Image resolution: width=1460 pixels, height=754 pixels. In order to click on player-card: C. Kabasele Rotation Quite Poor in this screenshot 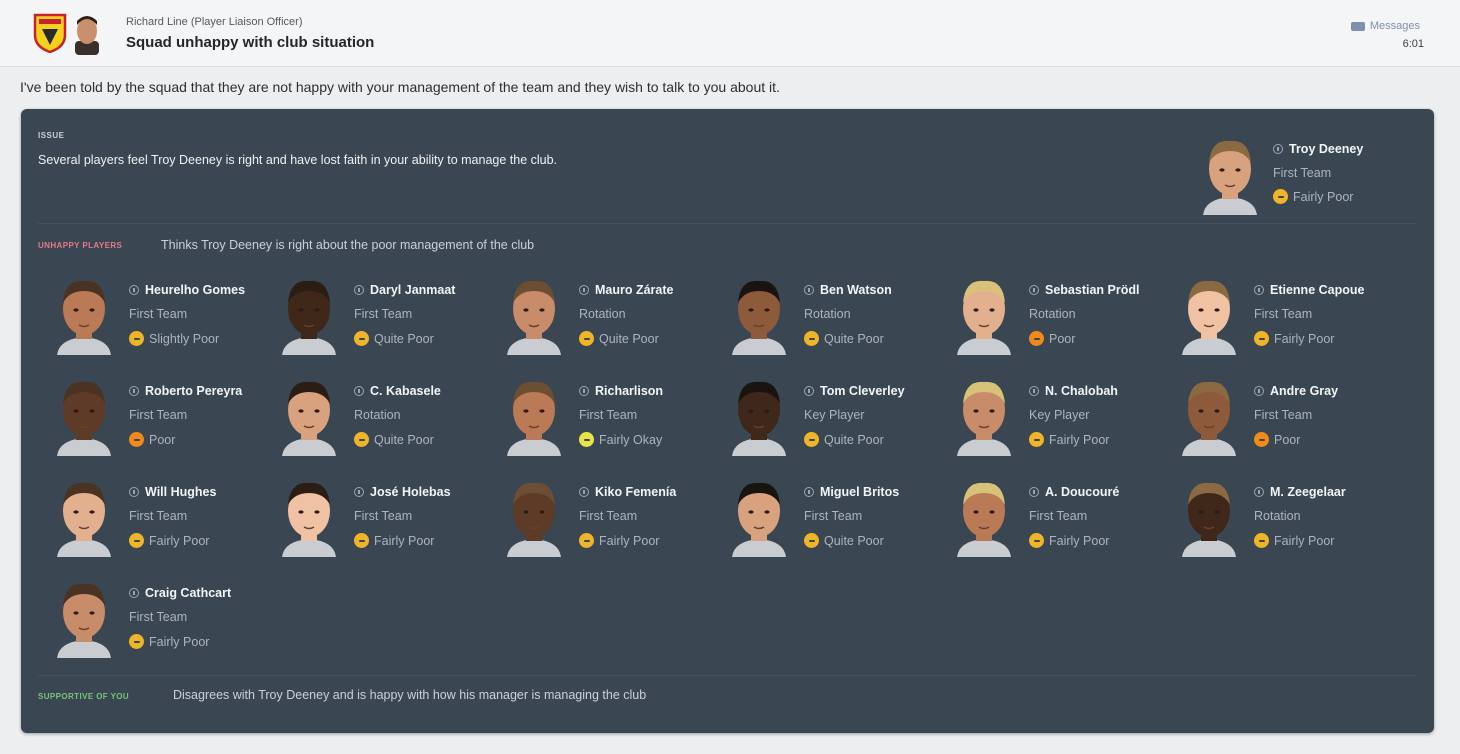, I will do `click(381, 418)`.